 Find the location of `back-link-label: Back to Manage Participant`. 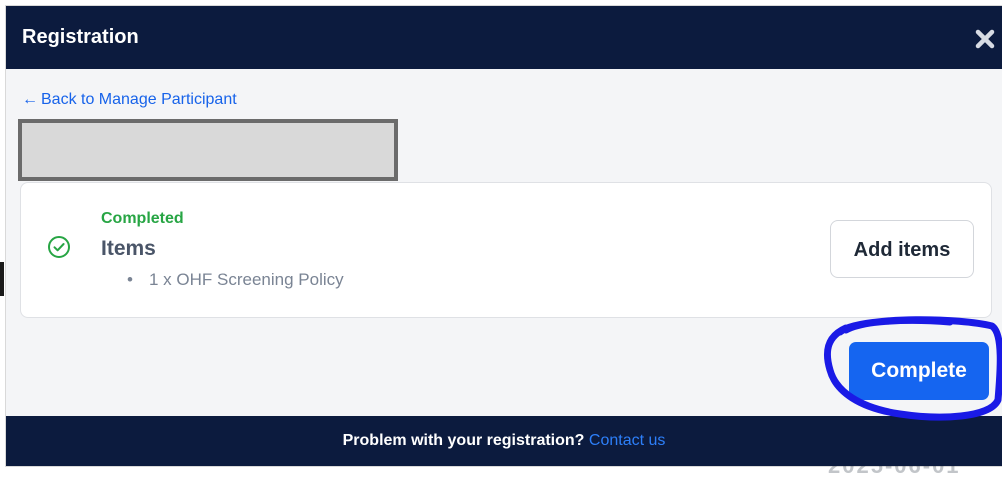

back-link-label: Back to Manage Participant is located at coordinates (139, 99).